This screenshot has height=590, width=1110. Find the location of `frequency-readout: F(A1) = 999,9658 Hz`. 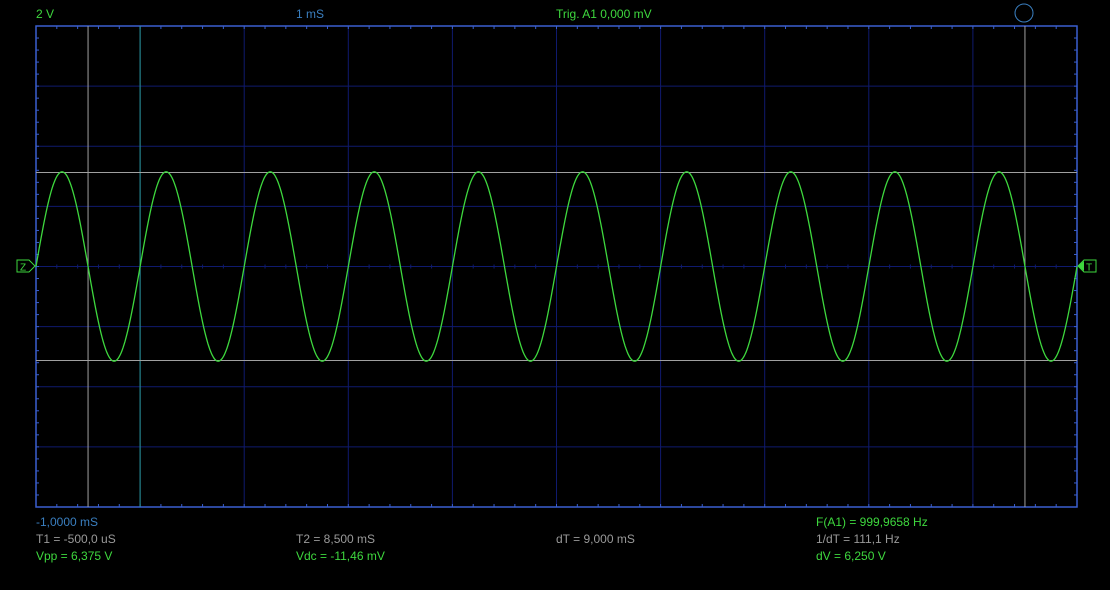

frequency-readout: F(A1) = 999,9658 Hz is located at coordinates (872, 522).